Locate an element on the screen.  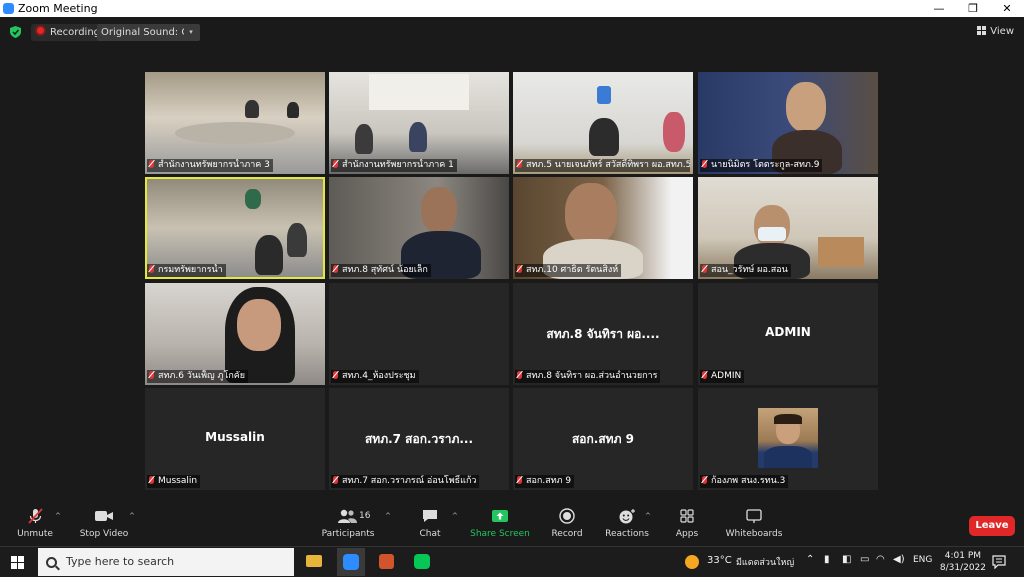
weather-description: มีแดดส่วนใหญ่ is located at coordinates (765, 562).